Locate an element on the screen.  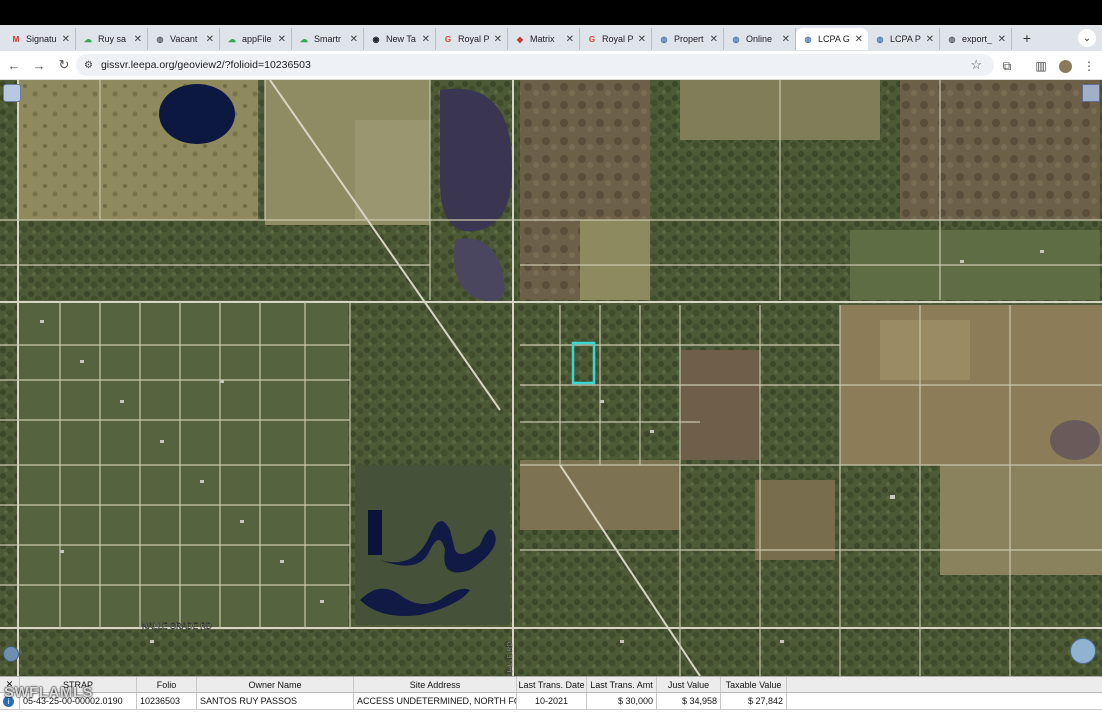
tab-7: ◆ Matrix ✕ is located at coordinates (544, 39).